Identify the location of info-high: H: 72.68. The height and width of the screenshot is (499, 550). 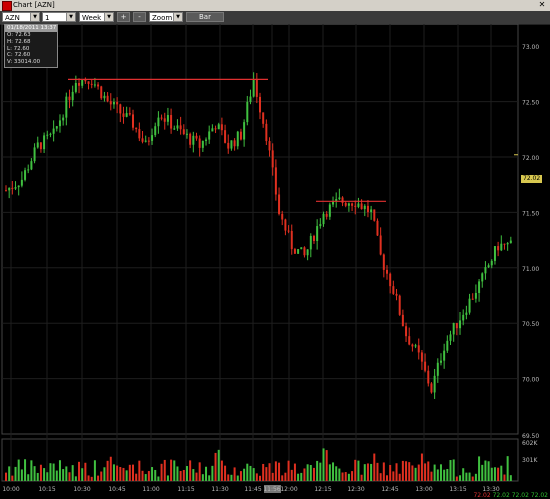
(19, 41).